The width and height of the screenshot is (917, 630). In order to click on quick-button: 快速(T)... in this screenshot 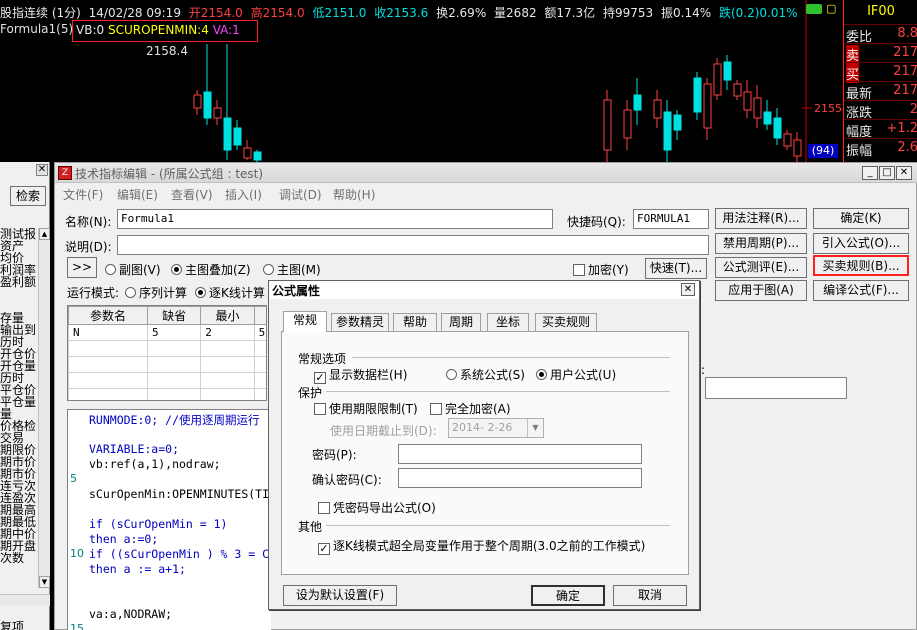, I will do `click(676, 268)`.